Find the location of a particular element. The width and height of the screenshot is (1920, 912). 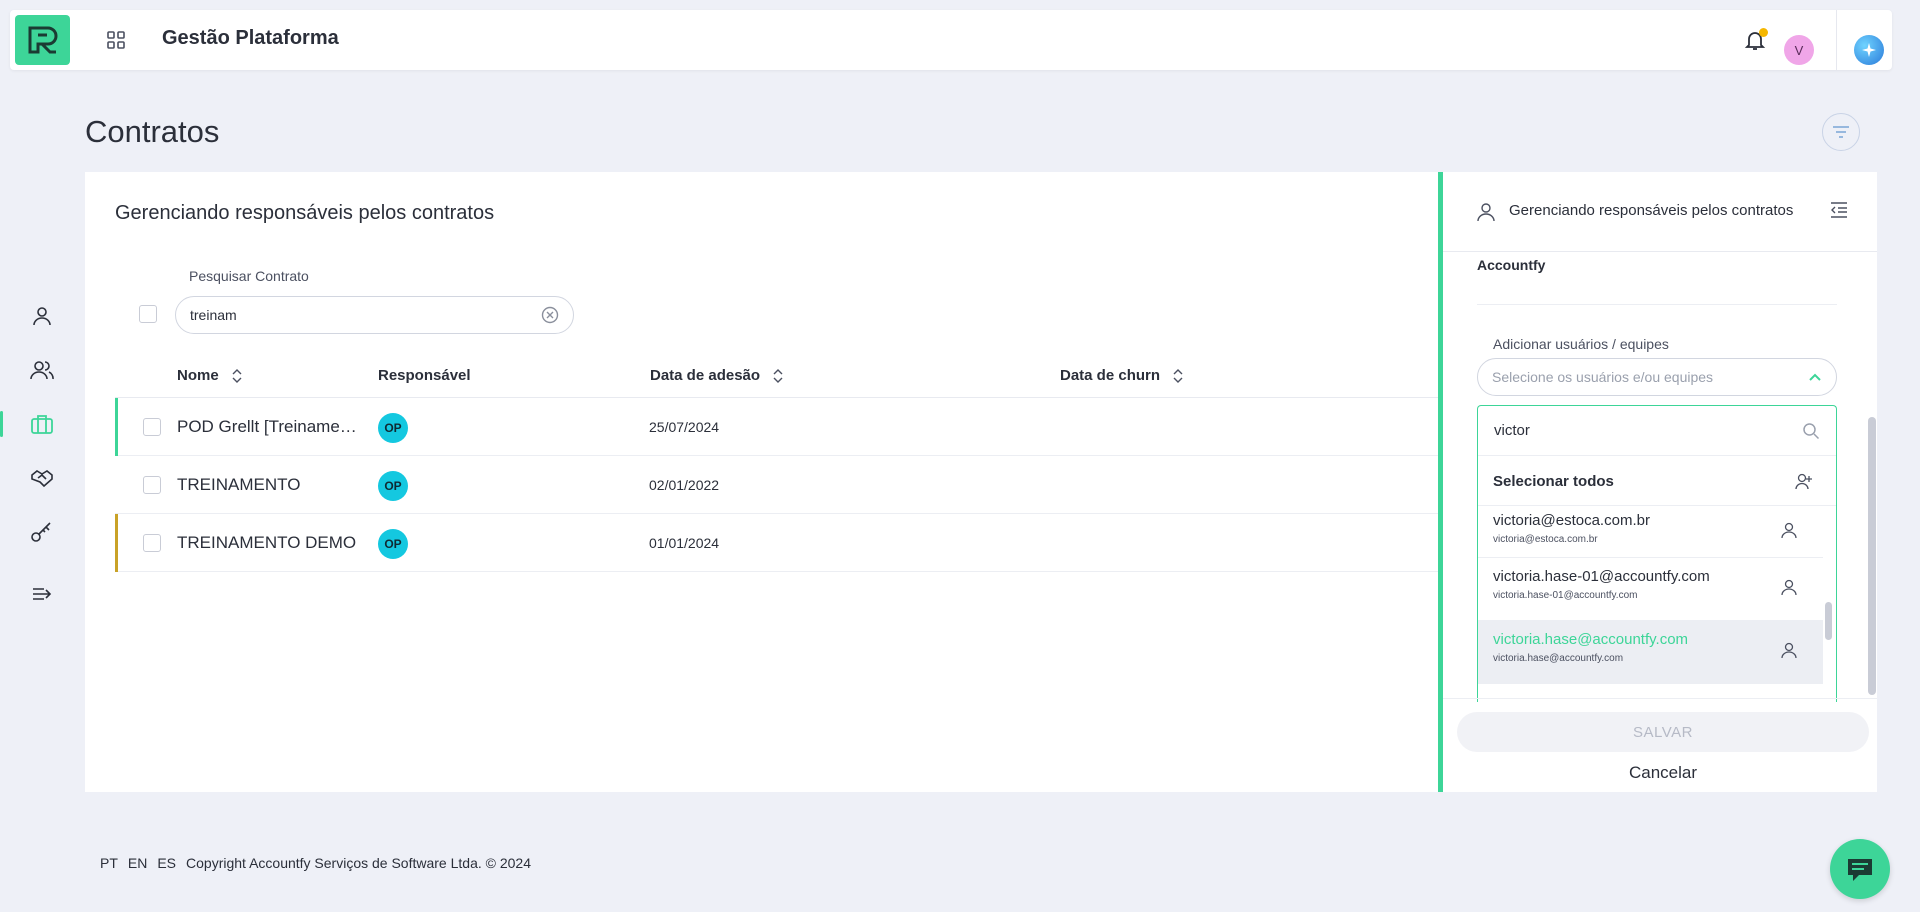

column-header-data-adesao: Data de adesão is located at coordinates (717, 375).